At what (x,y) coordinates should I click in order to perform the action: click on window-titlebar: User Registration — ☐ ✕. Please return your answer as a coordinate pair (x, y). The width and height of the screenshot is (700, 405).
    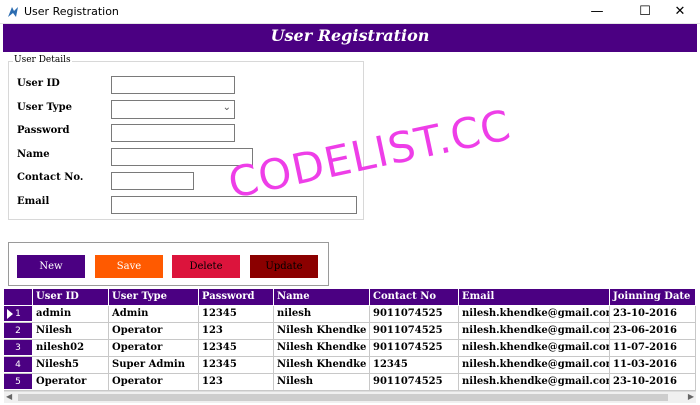
    Looking at the image, I should click on (350, 12).